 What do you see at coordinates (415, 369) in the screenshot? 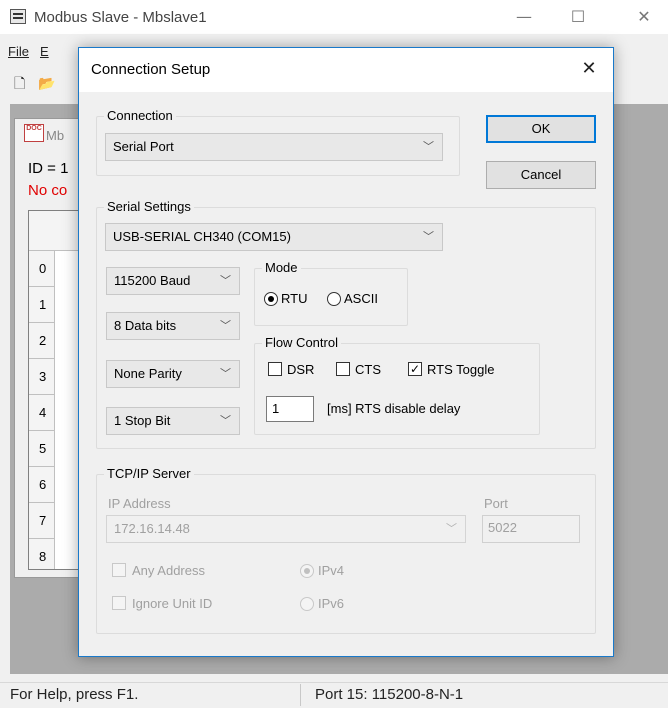
I see `rts-toggle-checkbox: ✓` at bounding box center [415, 369].